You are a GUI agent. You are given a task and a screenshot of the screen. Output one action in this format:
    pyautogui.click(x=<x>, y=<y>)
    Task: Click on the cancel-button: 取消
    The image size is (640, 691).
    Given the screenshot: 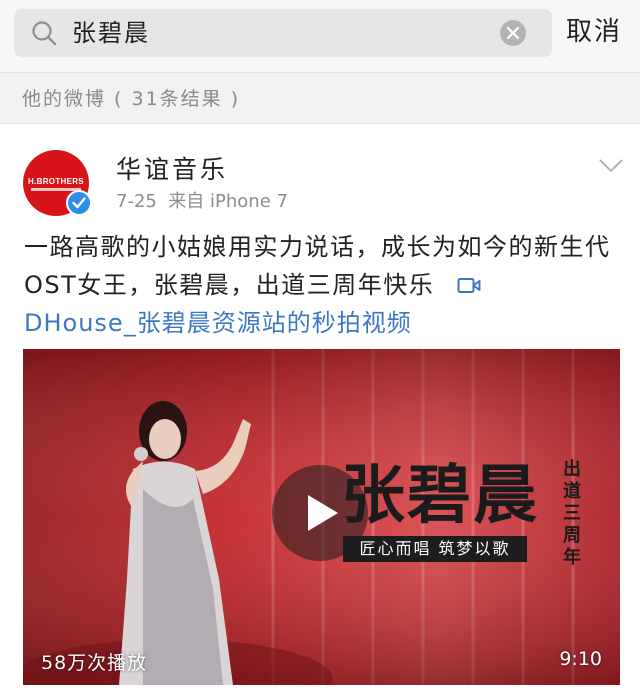 What is the action you would take?
    pyautogui.click(x=594, y=32)
    